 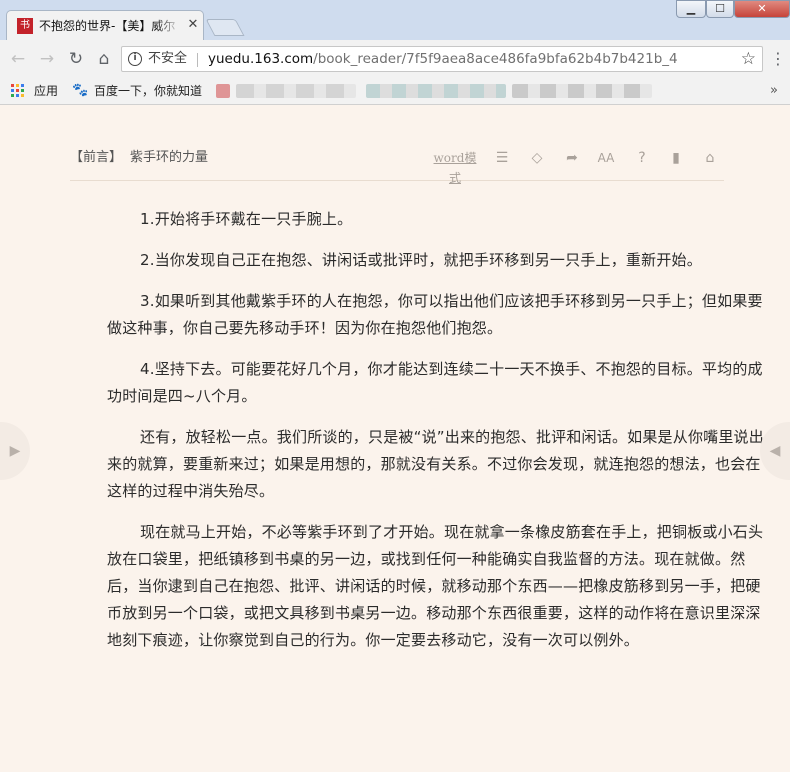 What do you see at coordinates (720, 9) in the screenshot?
I see `maximize-button: ☐` at bounding box center [720, 9].